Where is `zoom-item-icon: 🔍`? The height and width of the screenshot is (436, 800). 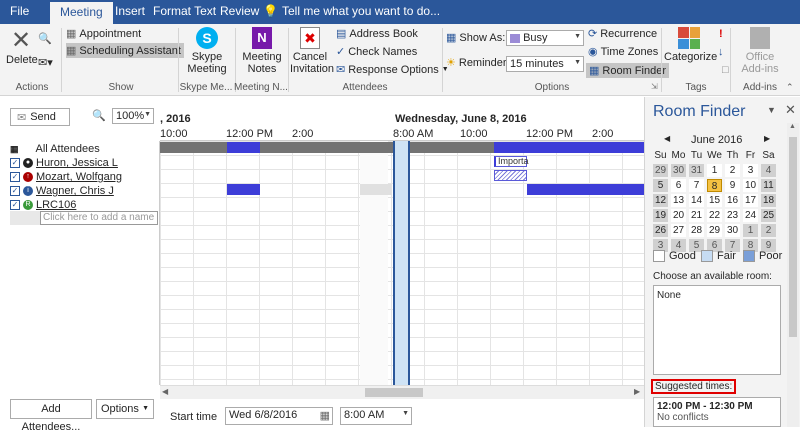 zoom-item-icon: 🔍 is located at coordinates (45, 38).